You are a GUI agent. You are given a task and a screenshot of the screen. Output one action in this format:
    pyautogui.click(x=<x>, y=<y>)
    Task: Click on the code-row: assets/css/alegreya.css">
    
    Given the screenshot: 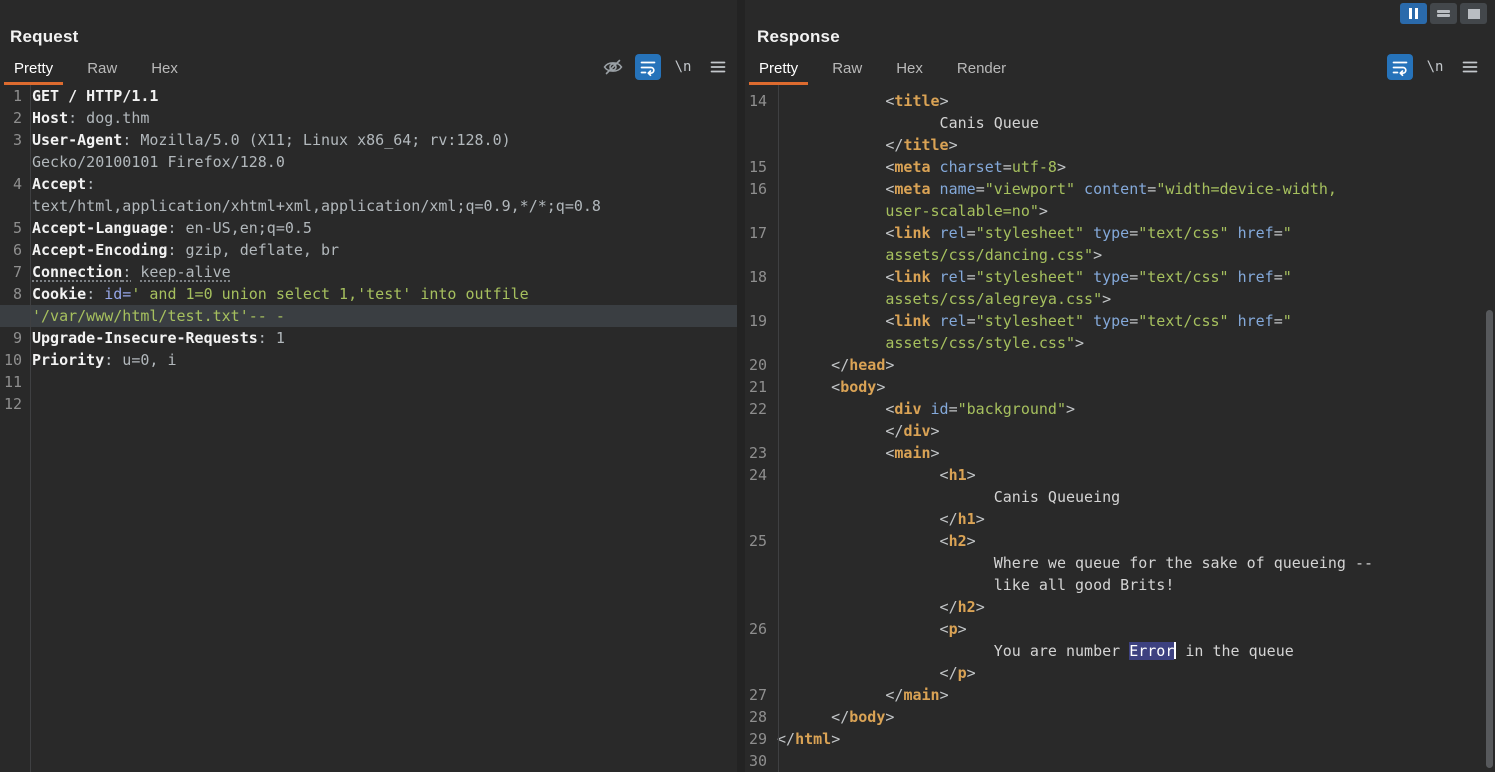 What is the action you would take?
    pyautogui.click(x=1120, y=299)
    